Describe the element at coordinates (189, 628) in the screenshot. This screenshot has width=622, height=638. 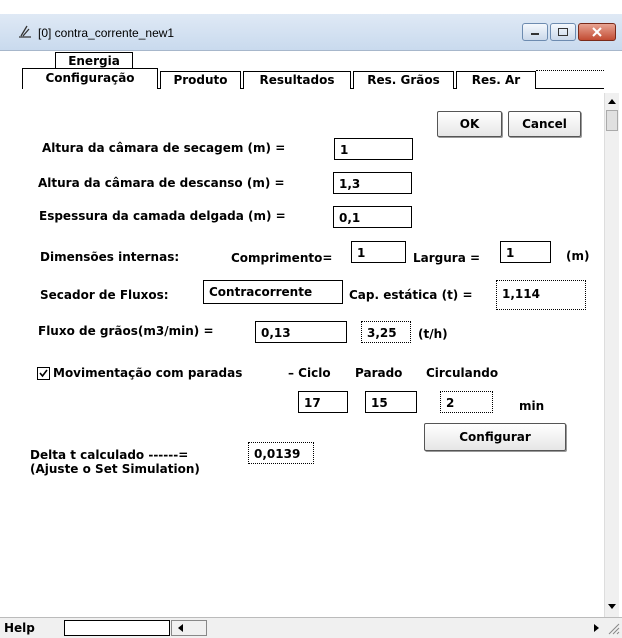
I see `horizontal-scrollbar` at that location.